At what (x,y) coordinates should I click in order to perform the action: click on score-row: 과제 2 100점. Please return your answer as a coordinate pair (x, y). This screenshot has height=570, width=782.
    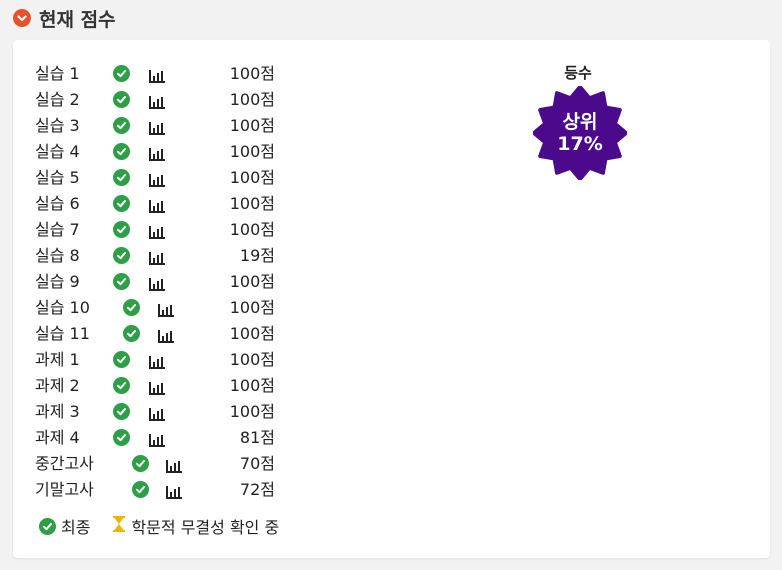
    Looking at the image, I should click on (155, 386).